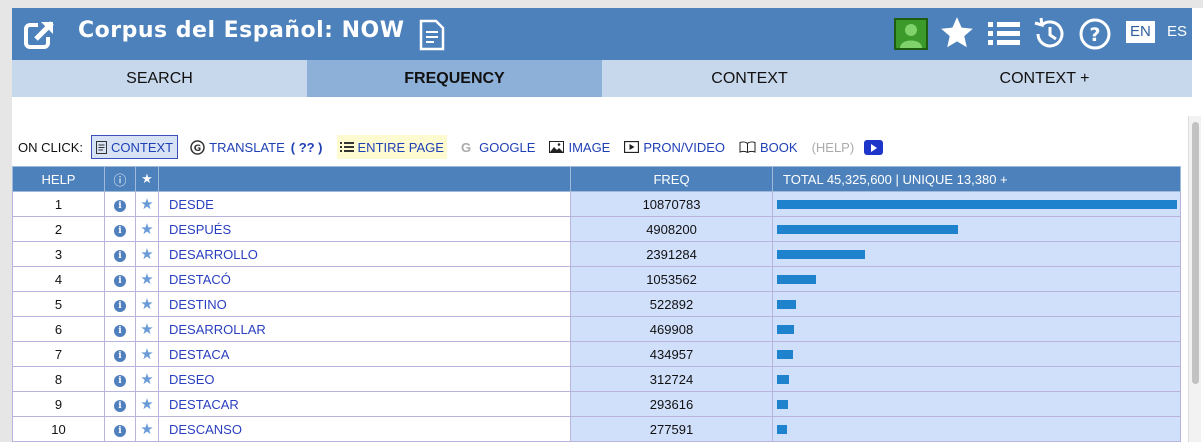 This screenshot has width=1203, height=442. What do you see at coordinates (364, 179) in the screenshot?
I see `header-word` at bounding box center [364, 179].